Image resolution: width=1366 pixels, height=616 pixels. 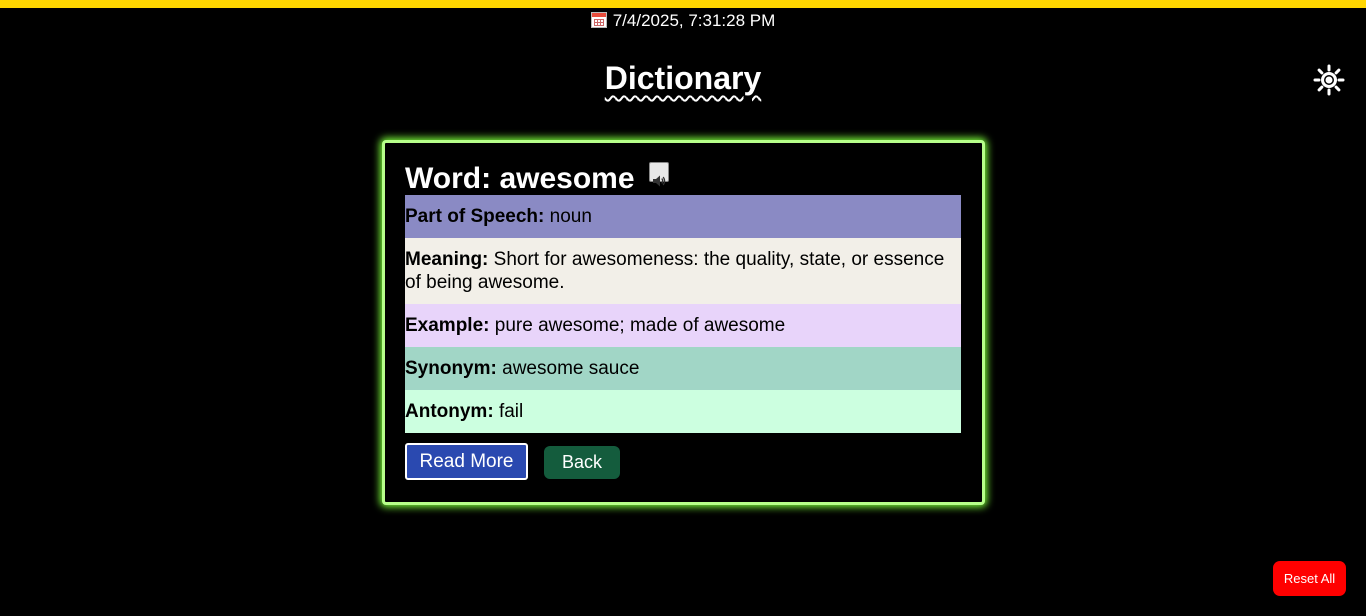 I want to click on word-label: Word:, so click(x=448, y=178).